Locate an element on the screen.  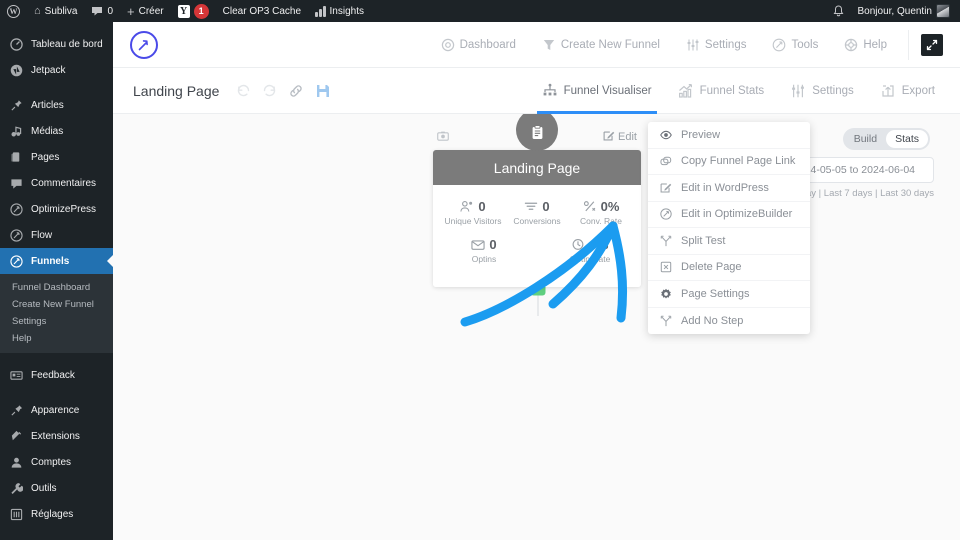
clipboard-icon is located at coordinates (537, 134).